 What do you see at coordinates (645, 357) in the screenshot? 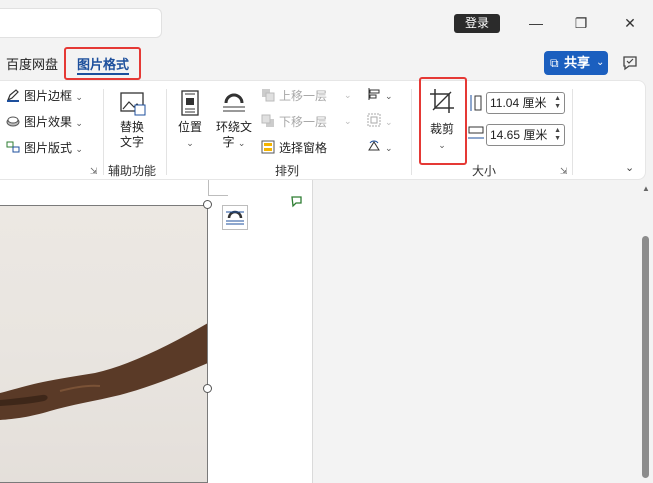
I see `scrollbar-thumb` at bounding box center [645, 357].